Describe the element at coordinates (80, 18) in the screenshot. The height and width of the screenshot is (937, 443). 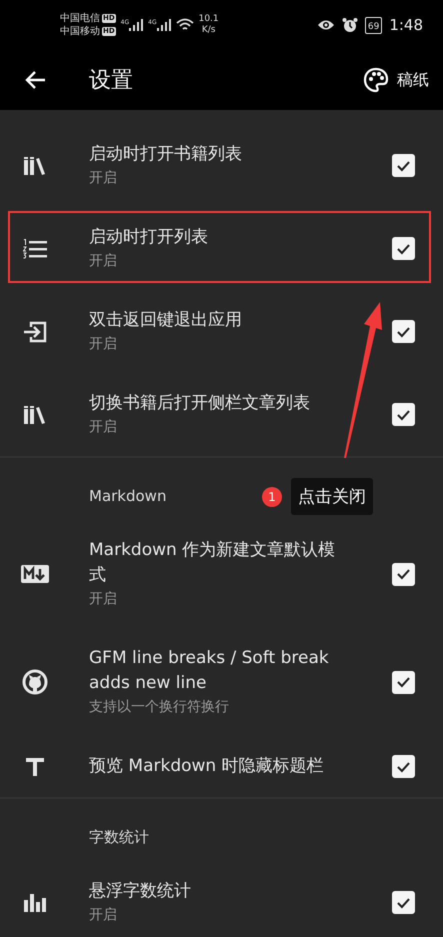
I see `carrier-name: 中国电信` at that location.